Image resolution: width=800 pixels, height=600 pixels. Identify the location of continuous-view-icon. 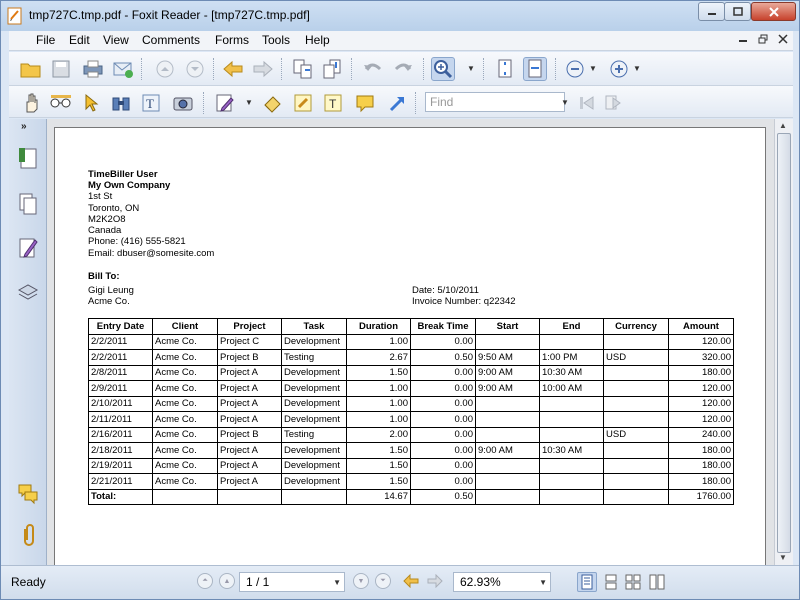
(611, 582).